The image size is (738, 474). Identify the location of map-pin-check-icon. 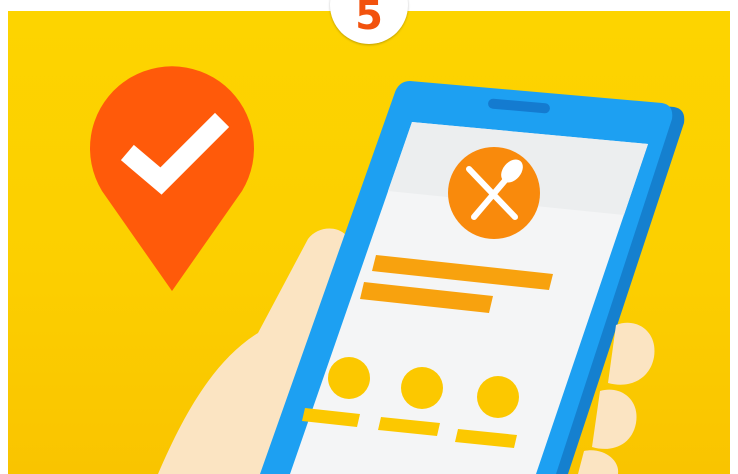
(172, 178).